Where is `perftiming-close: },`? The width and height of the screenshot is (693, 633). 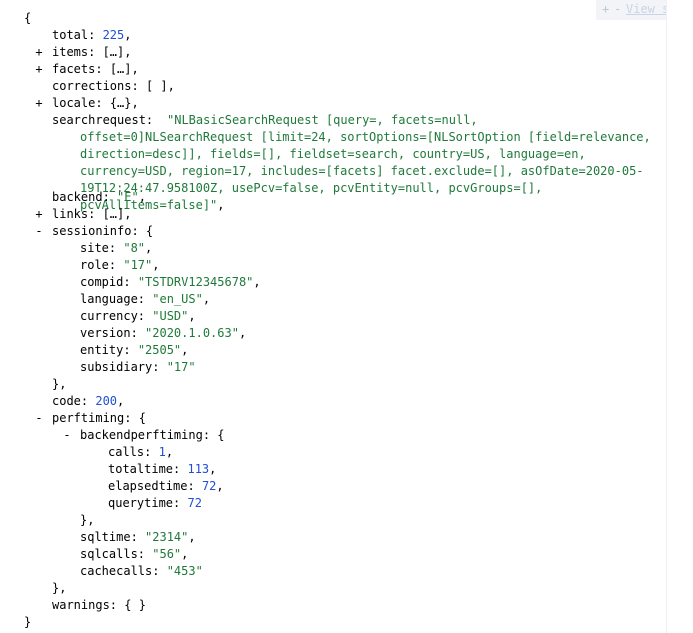
perftiming-close: }, is located at coordinates (59, 588).